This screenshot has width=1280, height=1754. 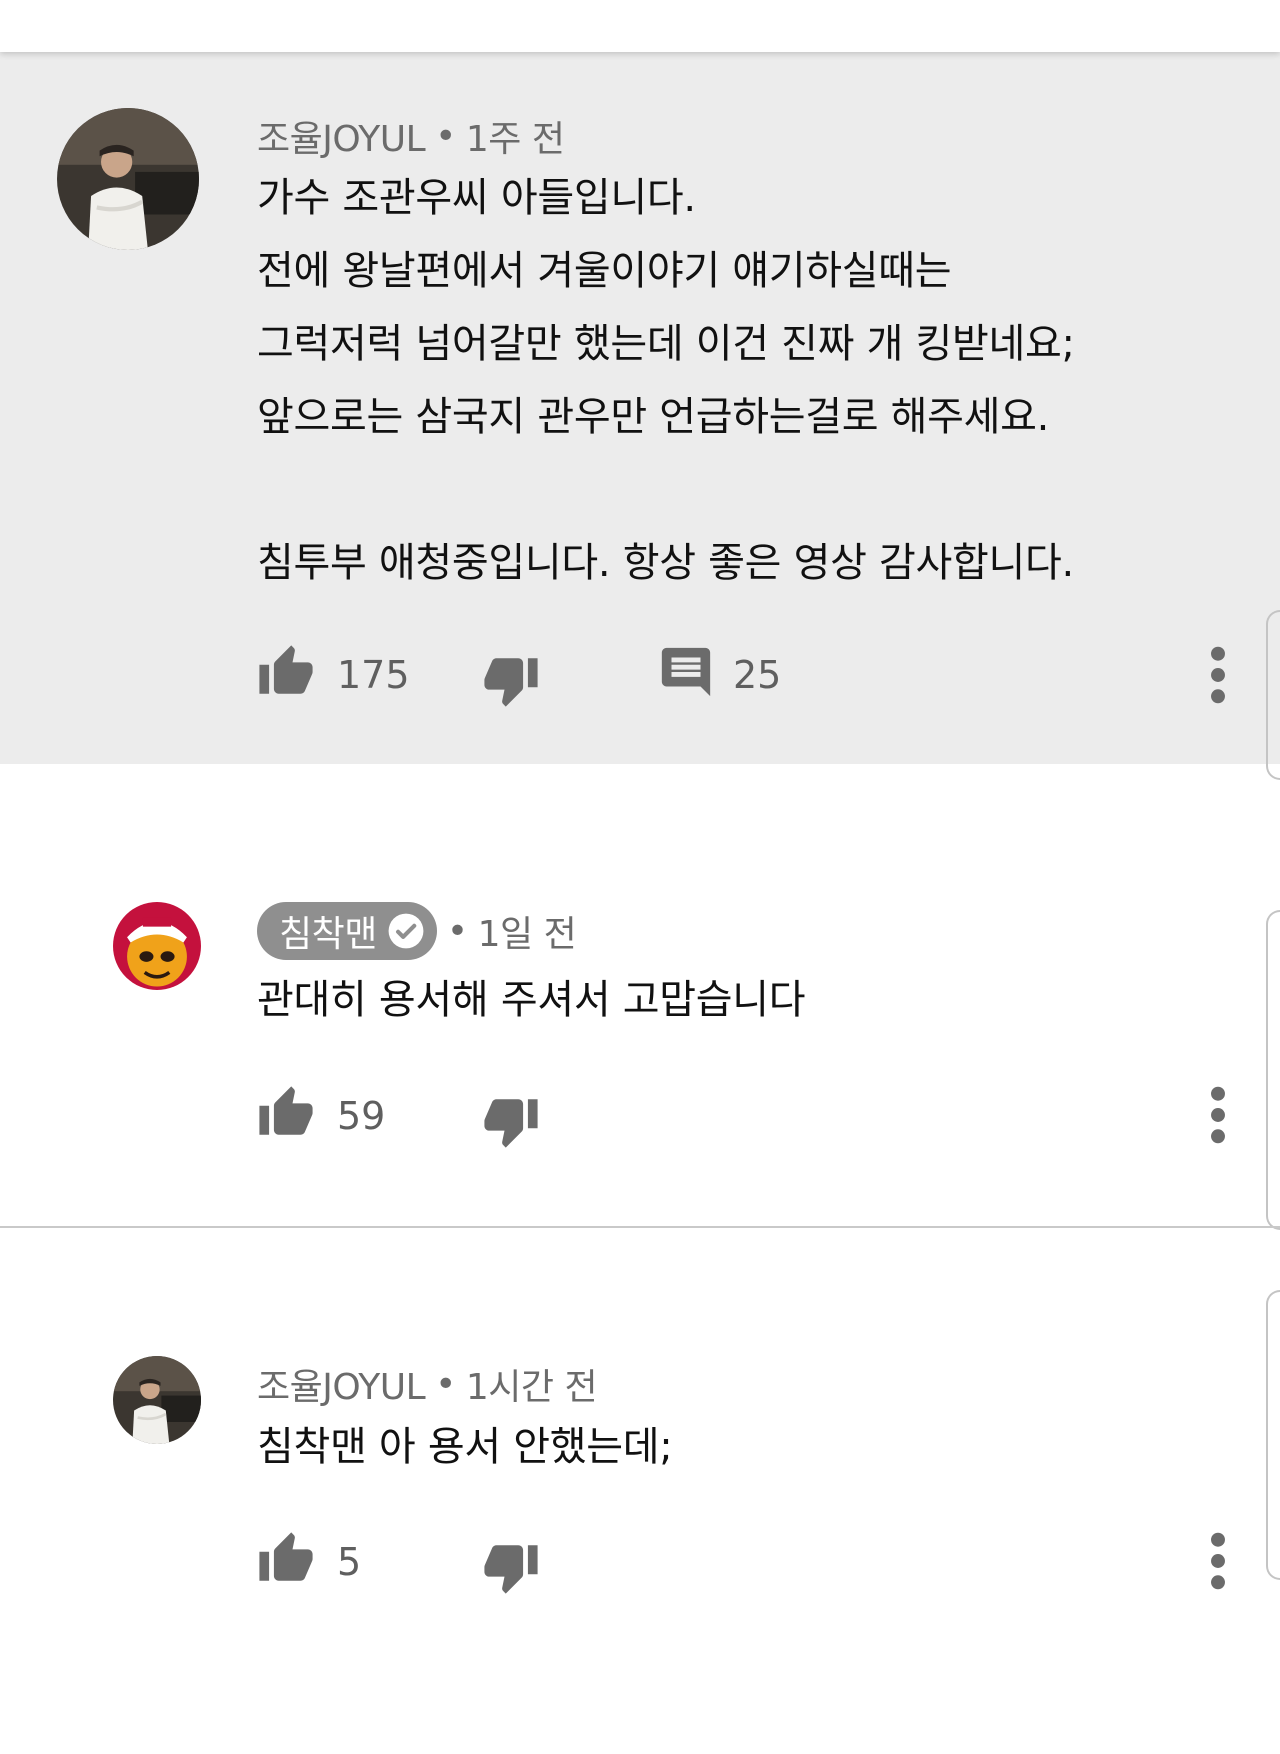 What do you see at coordinates (515, 136) in the screenshot?
I see `comment-time: 1주 전` at bounding box center [515, 136].